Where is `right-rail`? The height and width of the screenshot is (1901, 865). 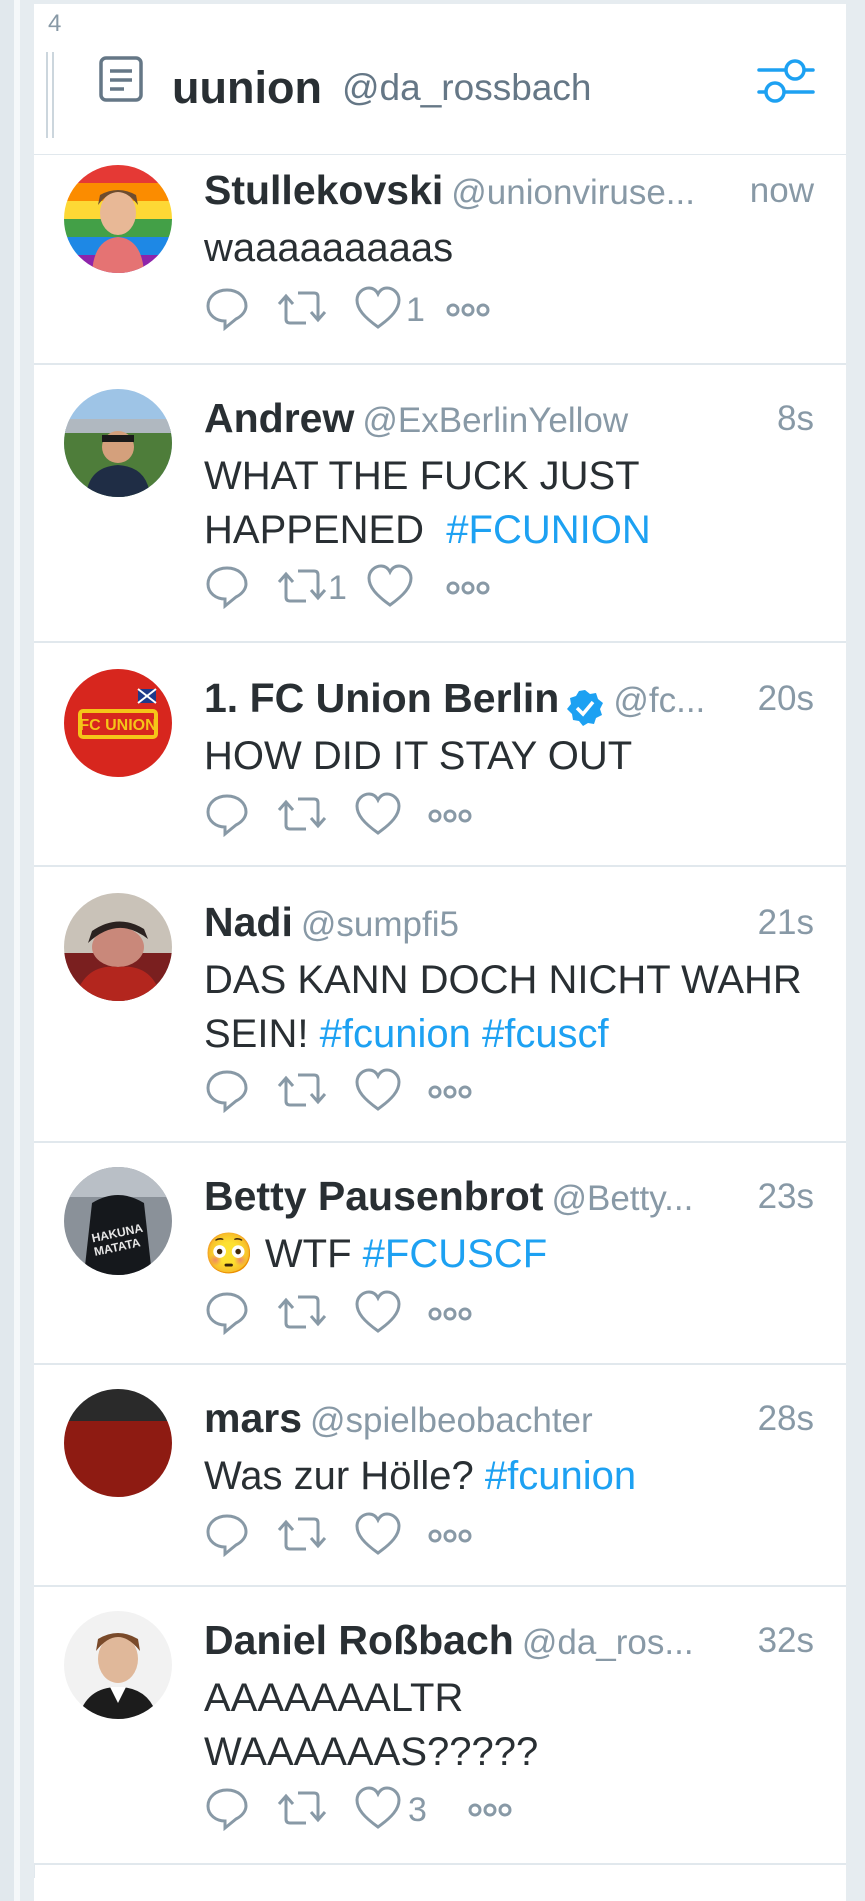
right-rail is located at coordinates (855, 950).